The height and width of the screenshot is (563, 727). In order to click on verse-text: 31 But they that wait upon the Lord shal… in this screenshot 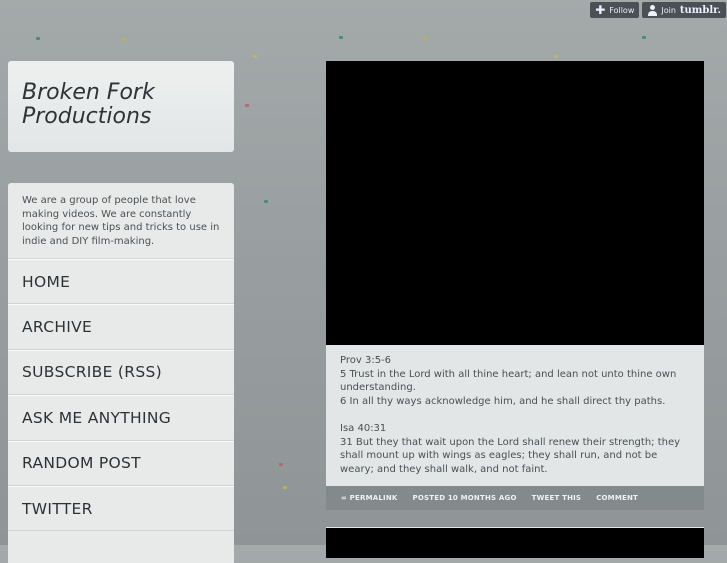, I will do `click(510, 455)`.